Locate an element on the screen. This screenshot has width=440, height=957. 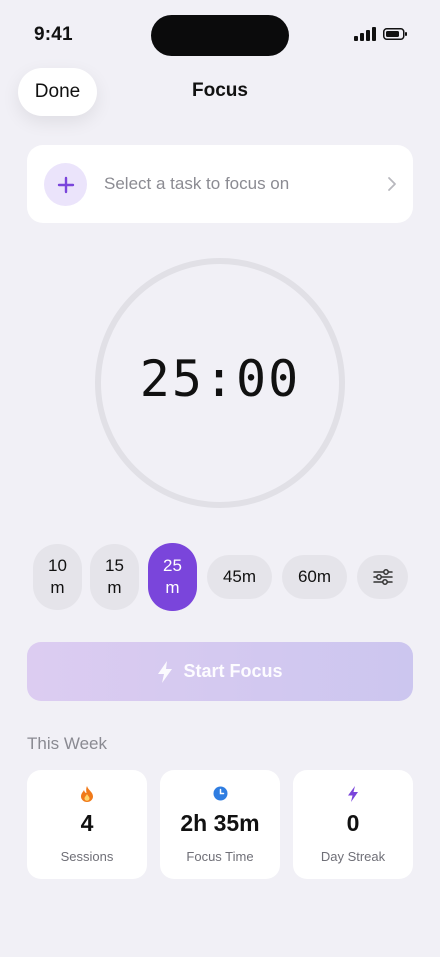
duration-label: 15 m is located at coordinates (114, 576).